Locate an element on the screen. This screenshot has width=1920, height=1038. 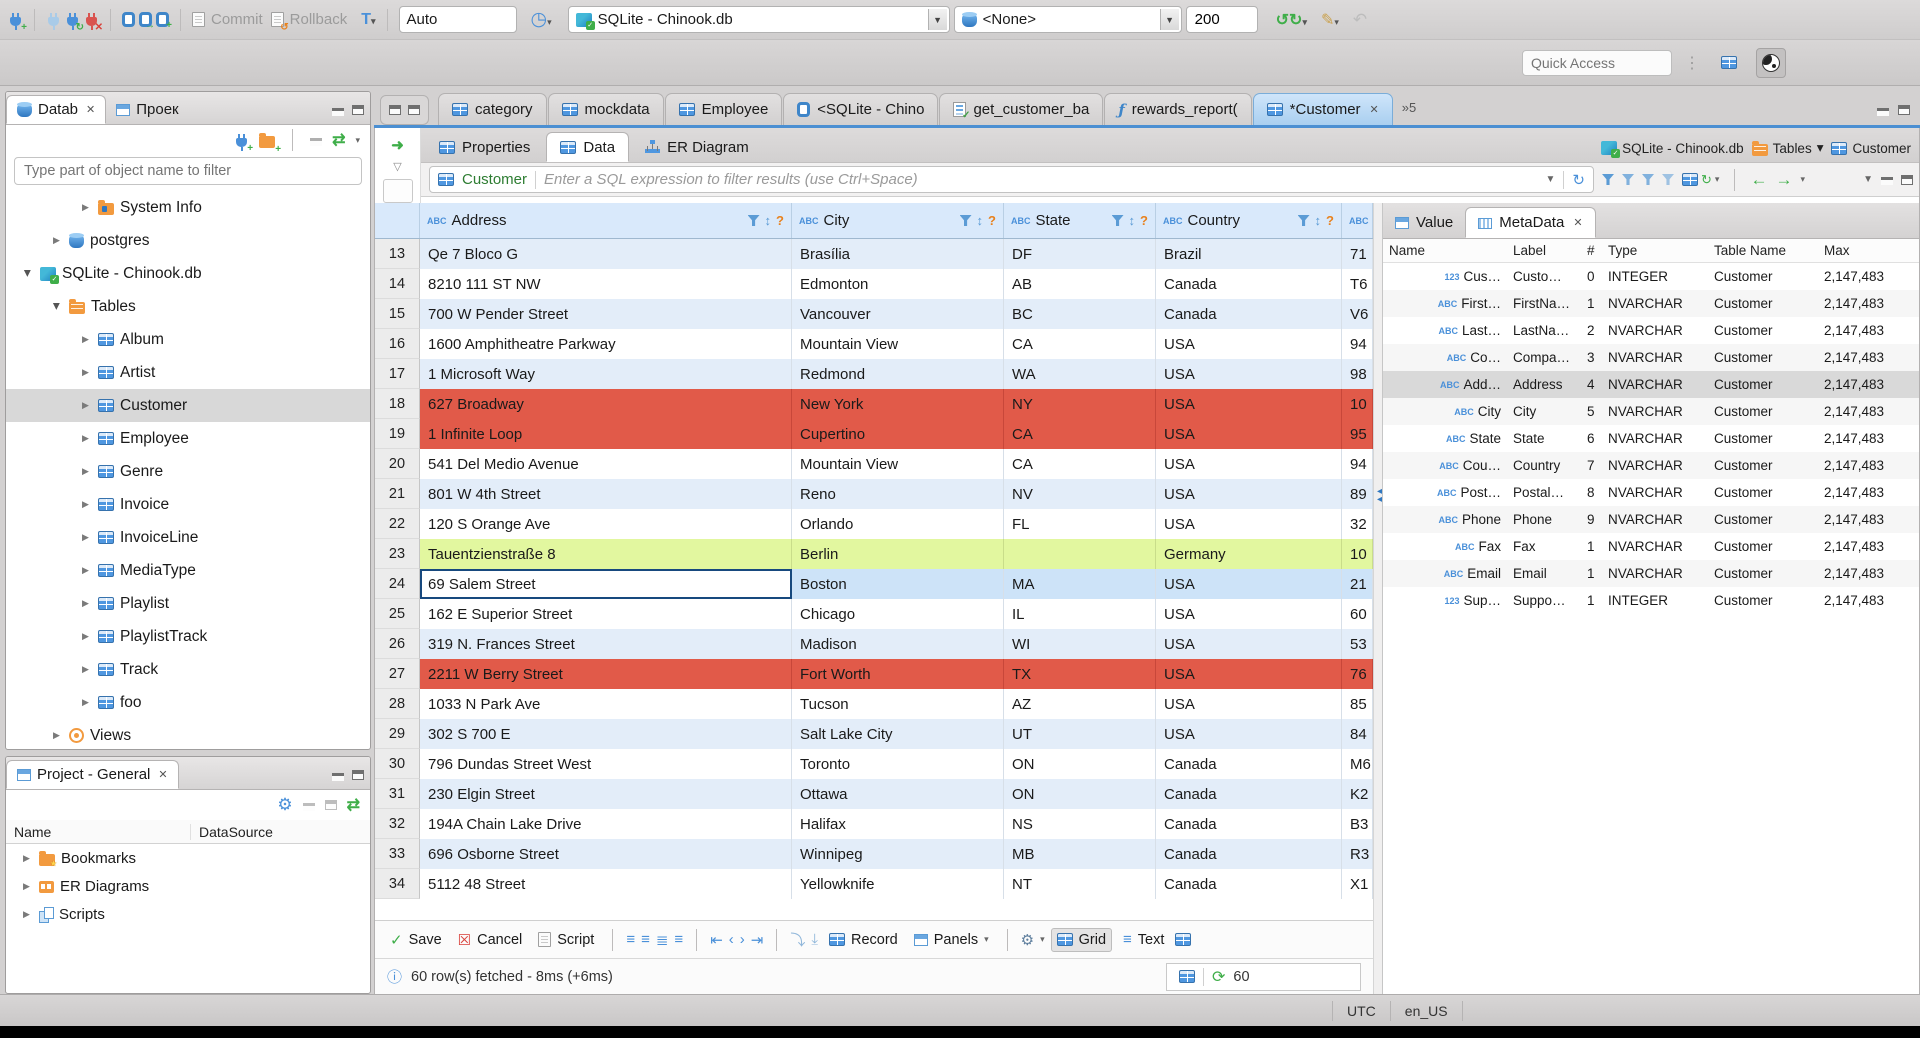
row-number: 22 is located at coordinates (397, 524).